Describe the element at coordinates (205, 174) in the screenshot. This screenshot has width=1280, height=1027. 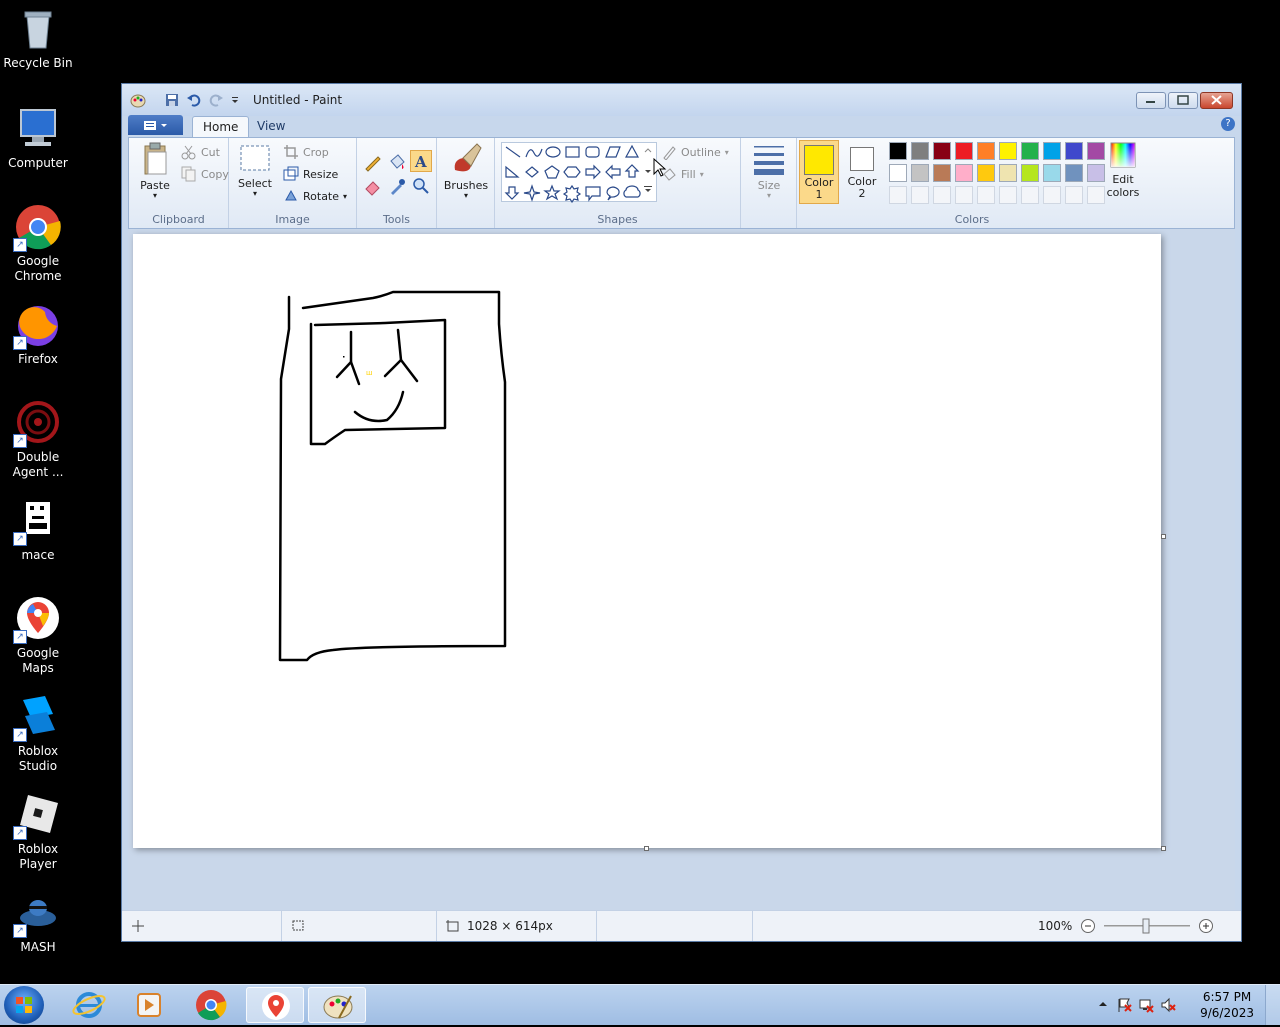
I see `copy-button: Copy` at that location.